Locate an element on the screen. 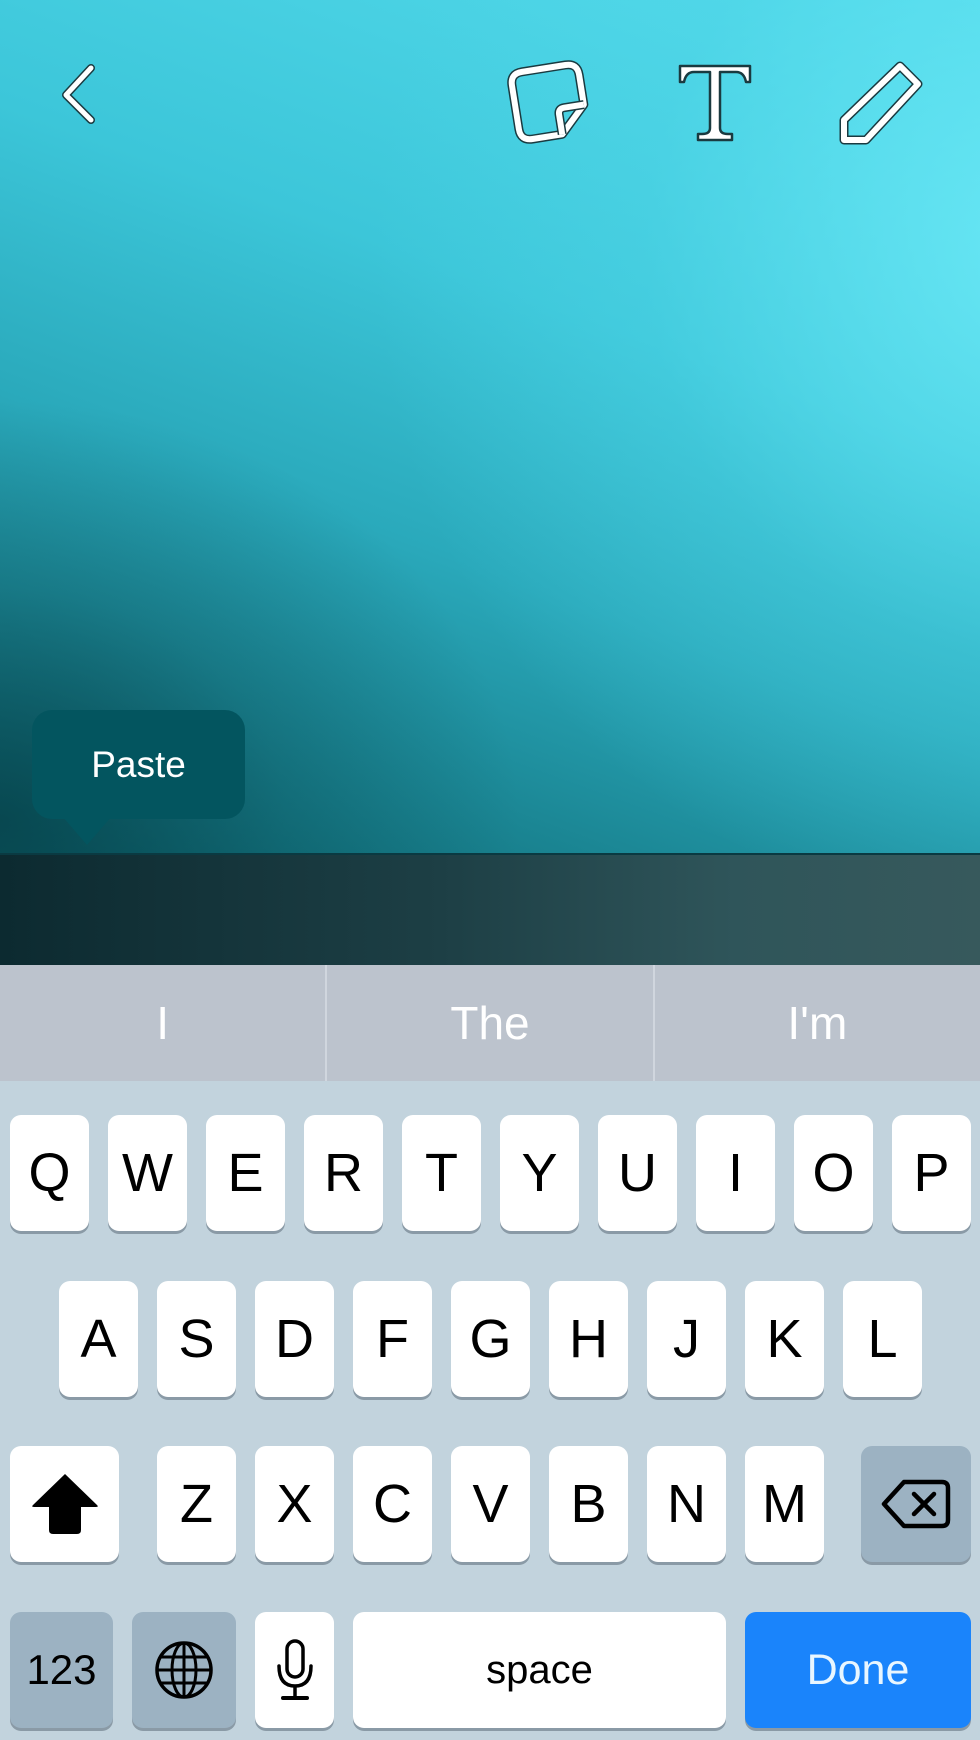 The width and height of the screenshot is (980, 1740). key-h: H is located at coordinates (588, 1339).